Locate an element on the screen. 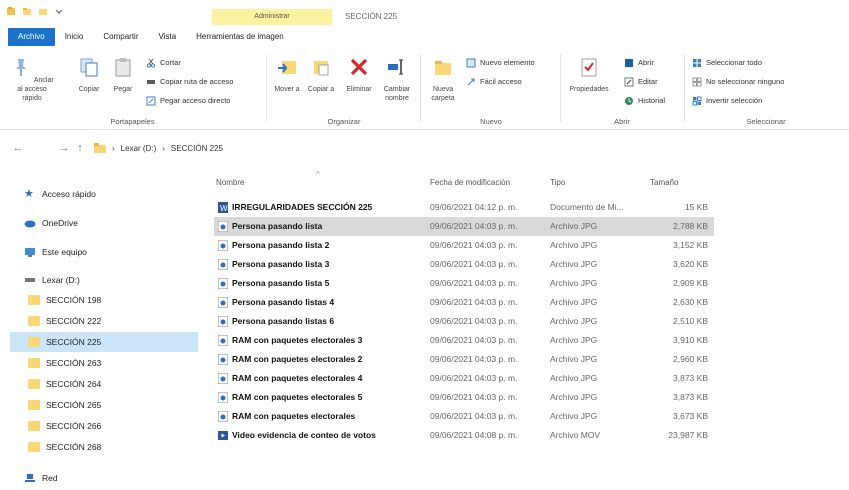  move-to-icon is located at coordinates (287, 67).